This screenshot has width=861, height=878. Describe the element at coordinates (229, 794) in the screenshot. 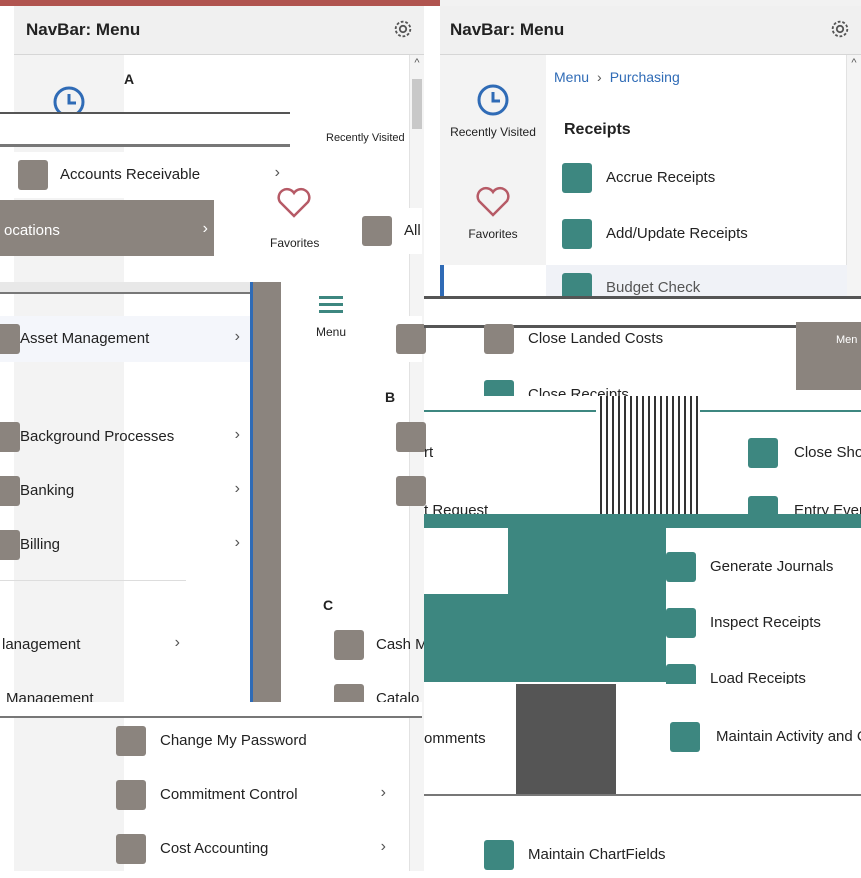

I see `row-label: Commitment Control` at that location.